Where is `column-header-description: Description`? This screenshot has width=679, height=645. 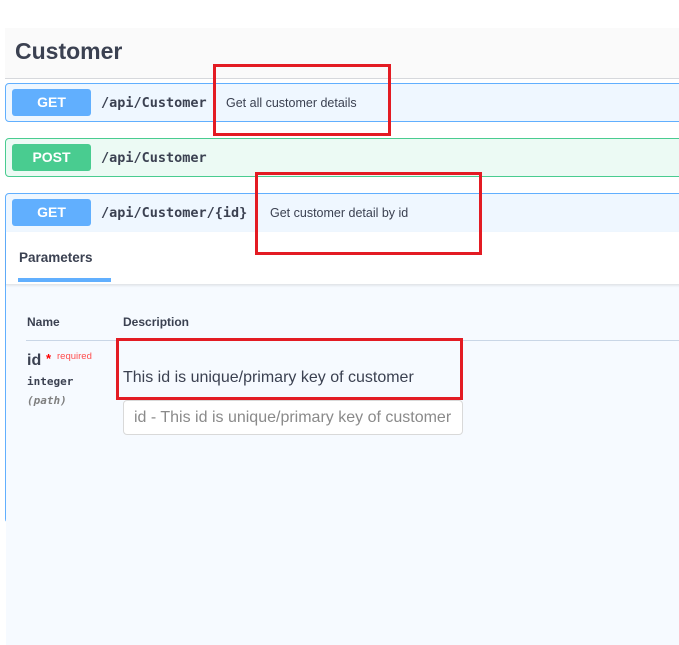
column-header-description: Description is located at coordinates (156, 322).